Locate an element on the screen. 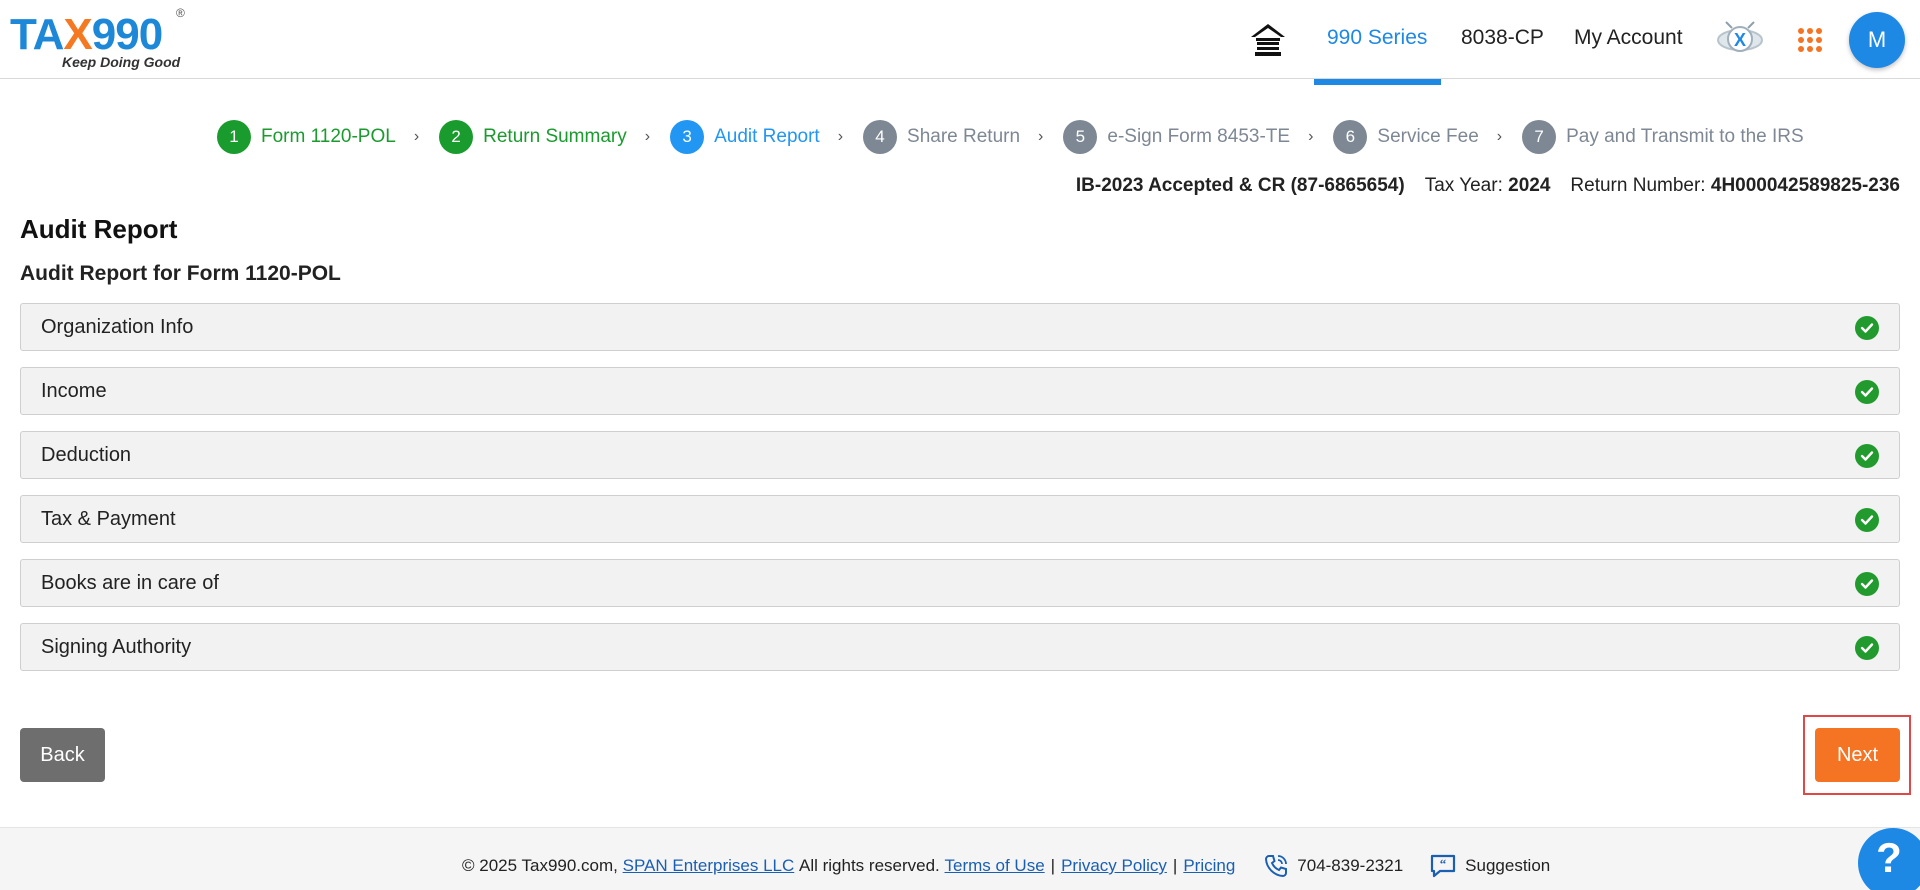 This screenshot has width=1920, height=890. active-nav-indicator is located at coordinates (1377, 82).